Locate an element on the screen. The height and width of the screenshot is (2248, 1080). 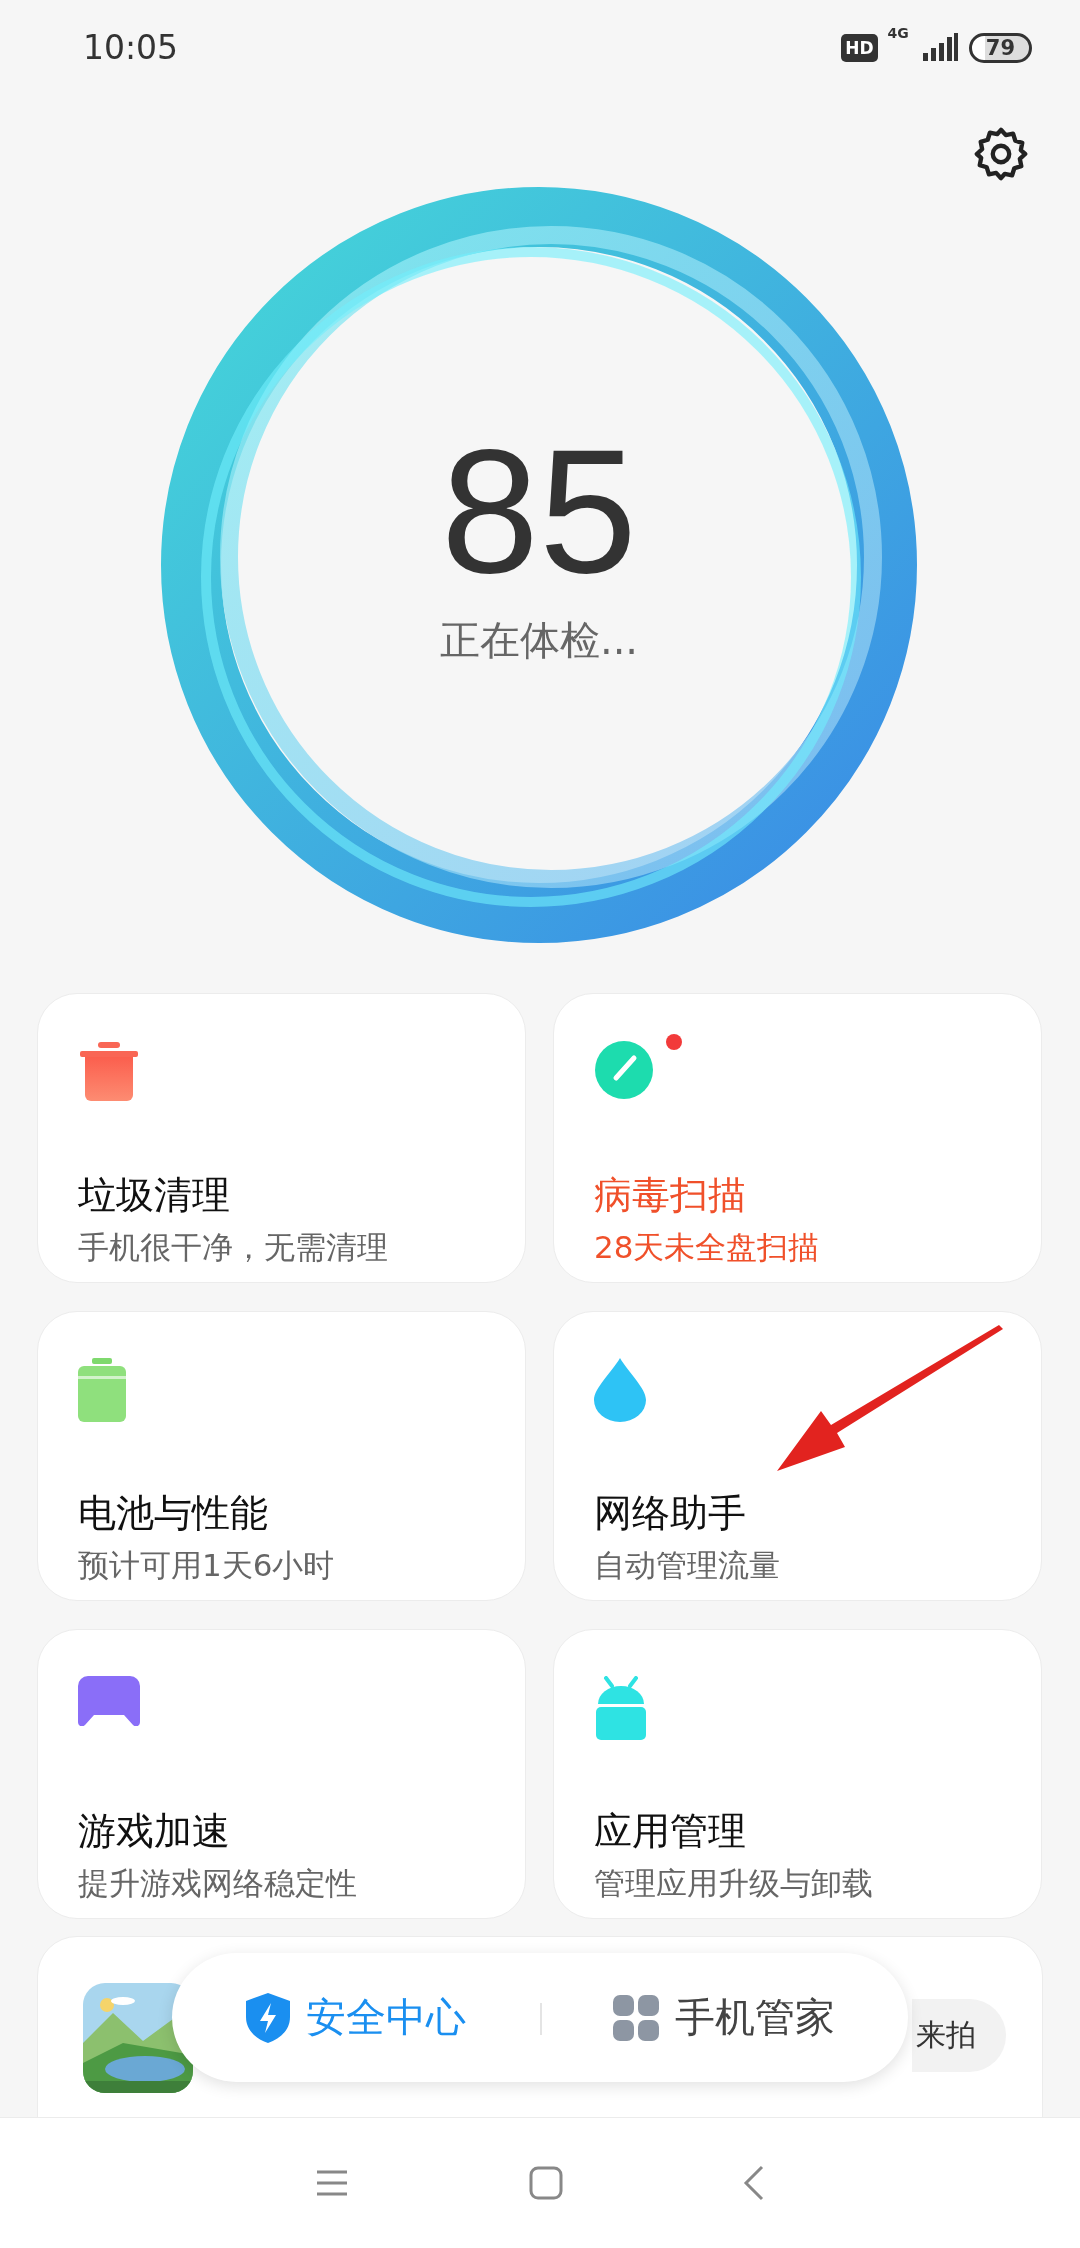
tool-subtitle: 管理应用升级与卸载 is located at coordinates (734, 1883).